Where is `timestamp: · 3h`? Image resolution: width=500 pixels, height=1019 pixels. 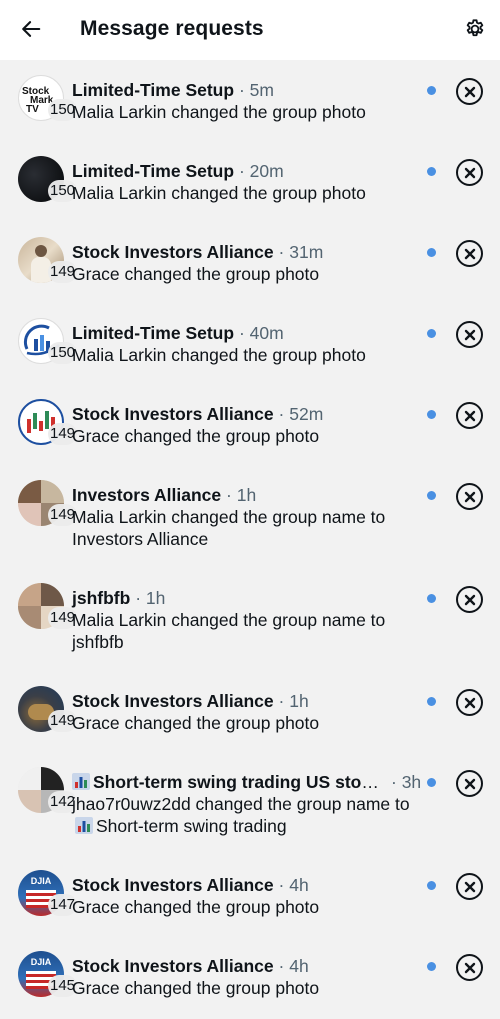 timestamp: · 3h is located at coordinates (406, 782).